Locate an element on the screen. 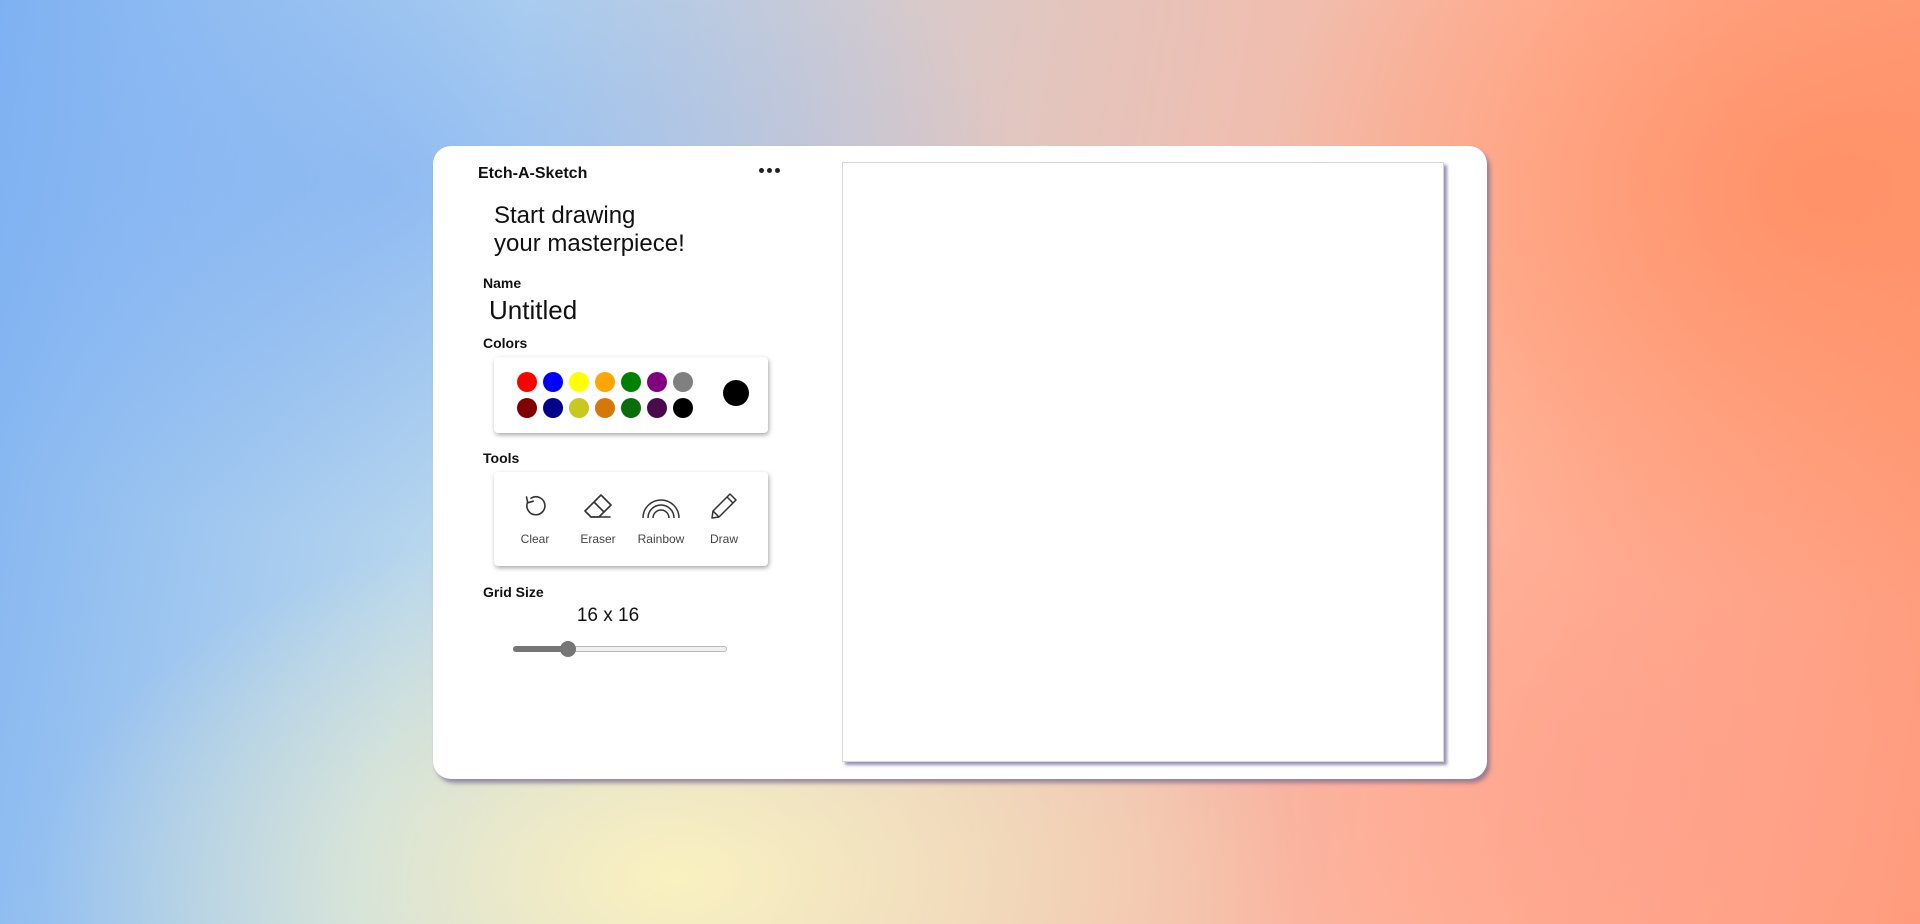 Image resolution: width=1920 pixels, height=924 pixels. pencil-icon is located at coordinates (724, 506).